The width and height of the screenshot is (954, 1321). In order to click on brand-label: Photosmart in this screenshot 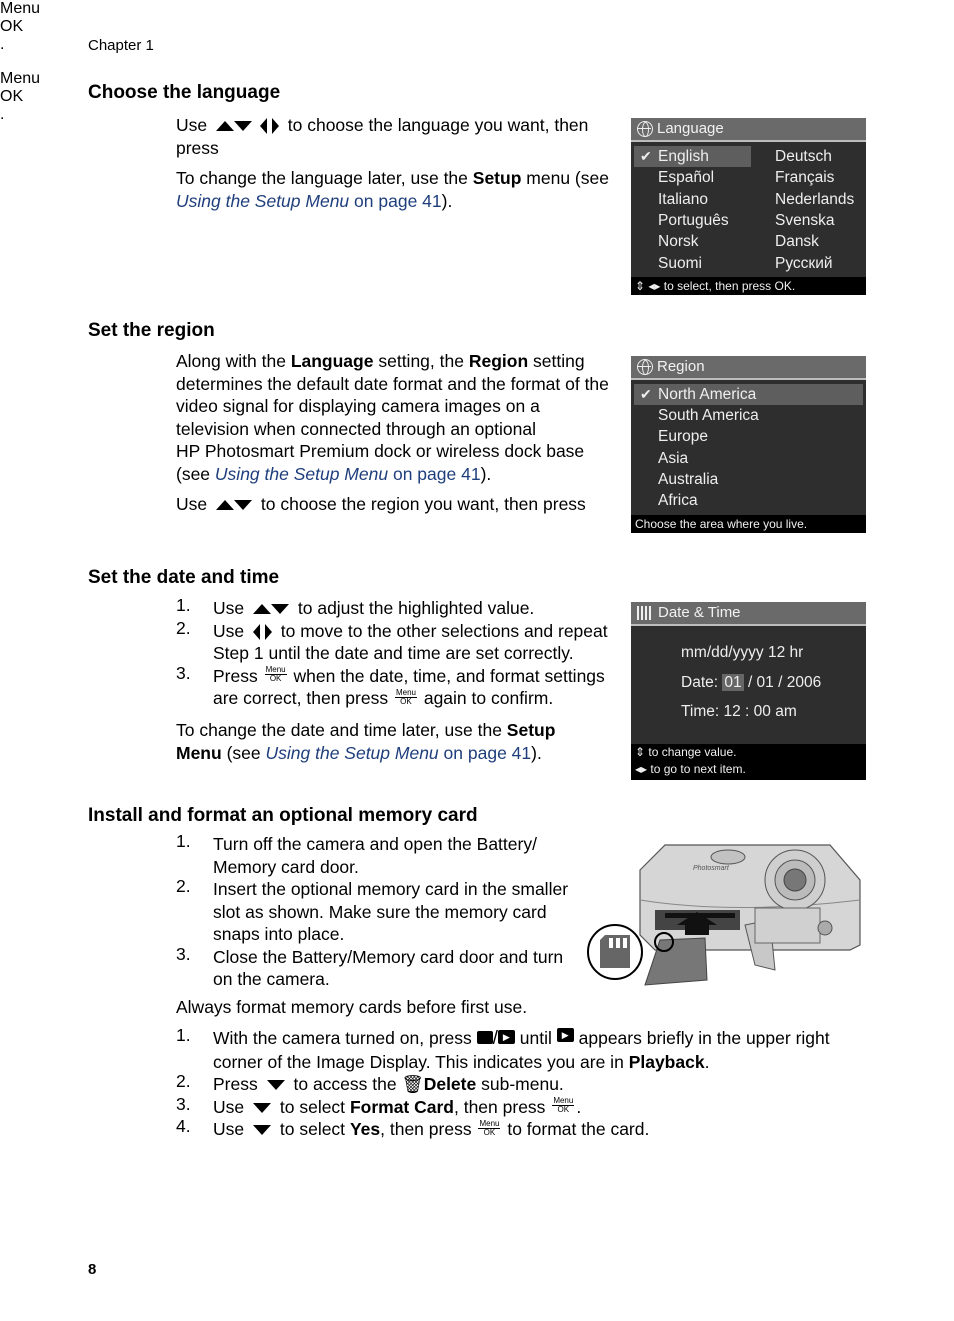, I will do `click(711, 868)`.